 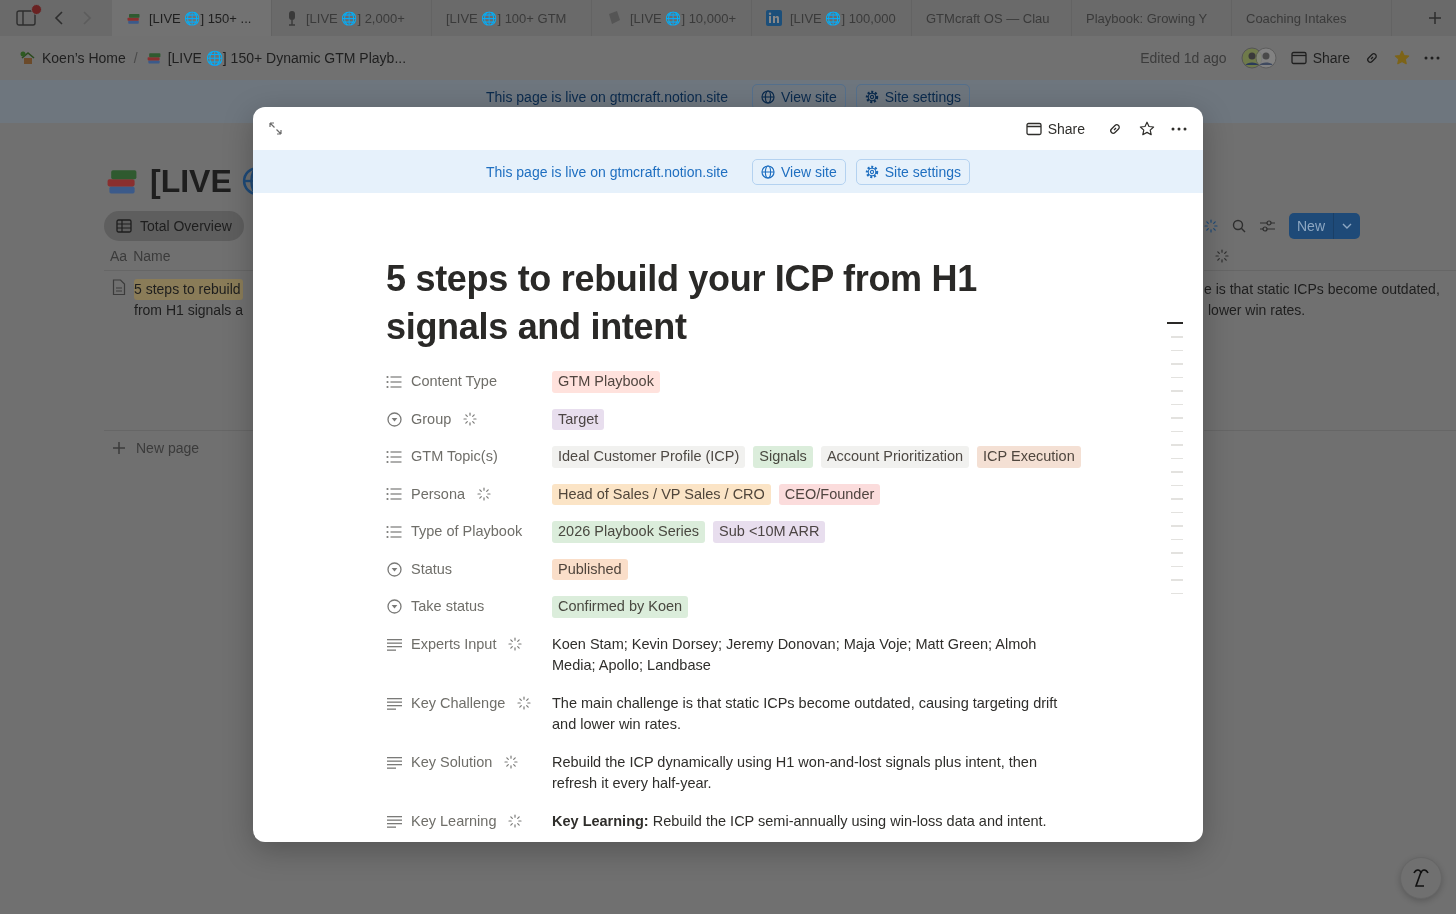 I want to click on new-options-button, so click(x=1346, y=226).